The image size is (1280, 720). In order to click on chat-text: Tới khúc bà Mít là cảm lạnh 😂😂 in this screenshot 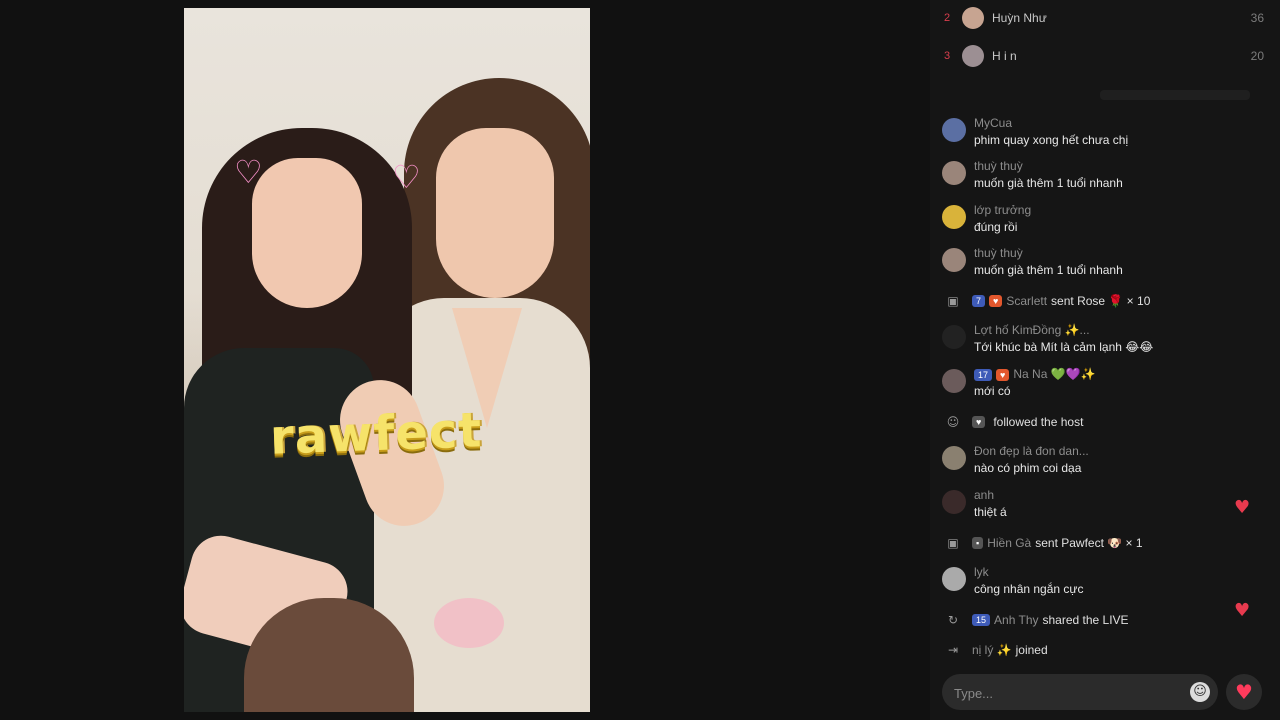, I will do `click(1064, 347)`.